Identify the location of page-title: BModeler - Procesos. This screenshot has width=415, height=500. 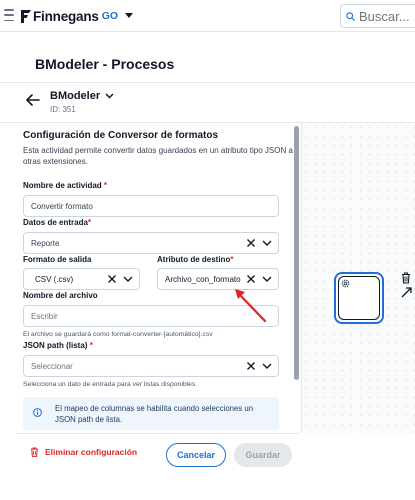
(105, 64).